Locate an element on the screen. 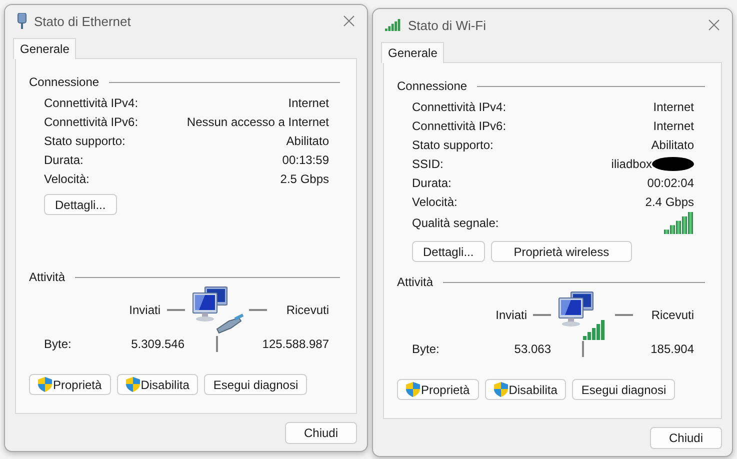 The width and height of the screenshot is (737, 459). redaction-mark is located at coordinates (673, 163).